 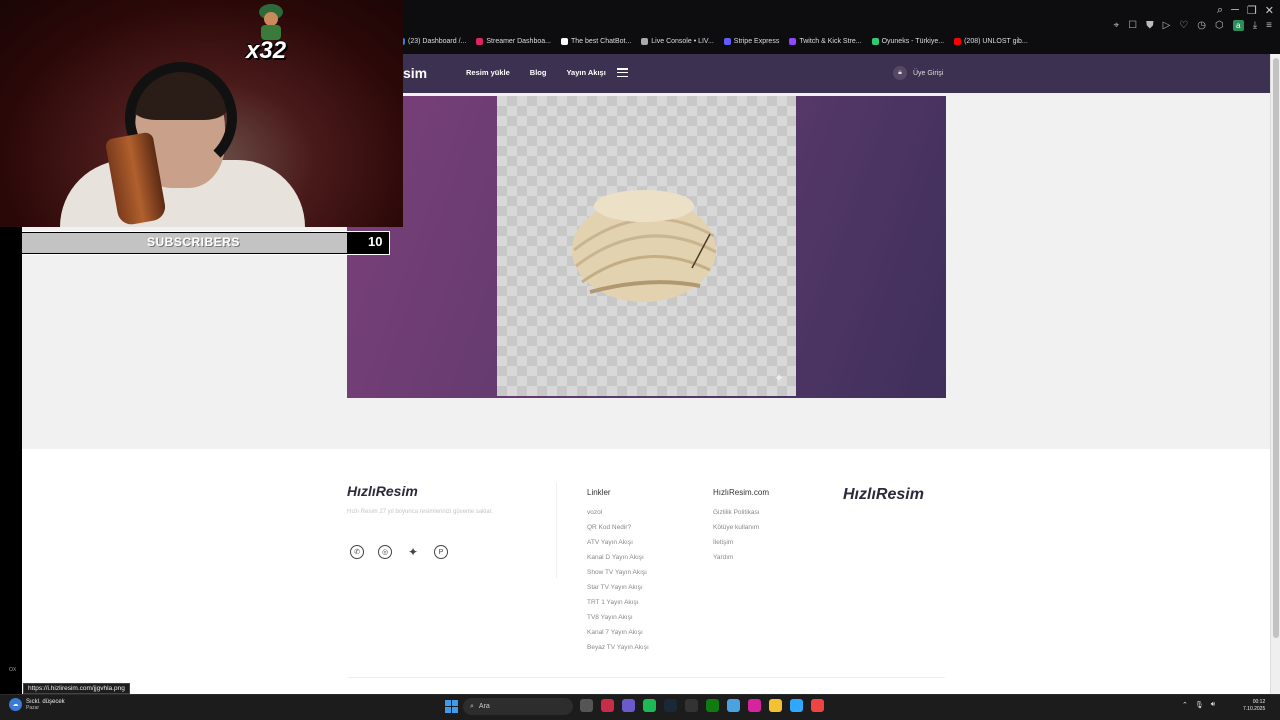 What do you see at coordinates (1245, 10) in the screenshot?
I see `window-controls: ⌕ ─ ❐ ✕` at bounding box center [1245, 10].